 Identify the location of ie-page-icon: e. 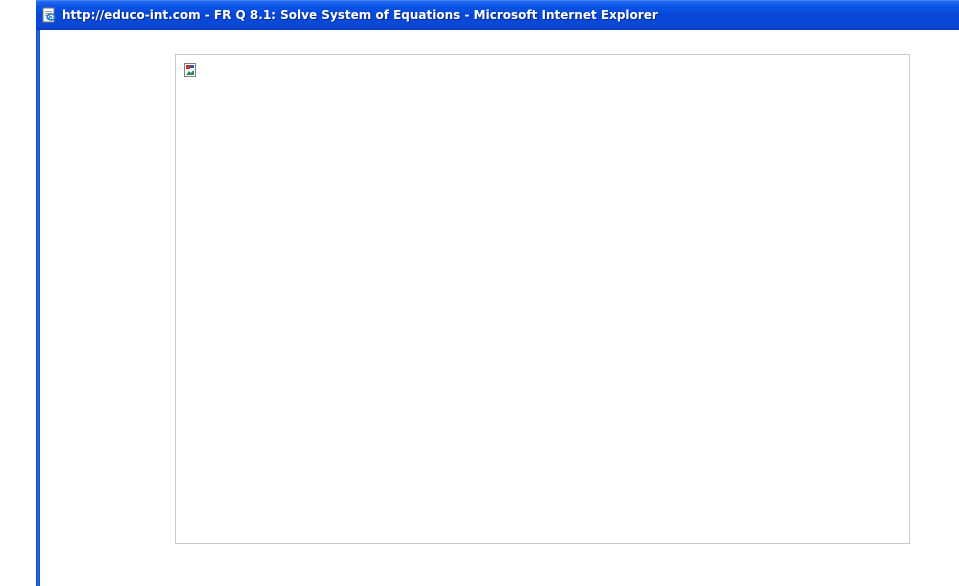
(49, 15).